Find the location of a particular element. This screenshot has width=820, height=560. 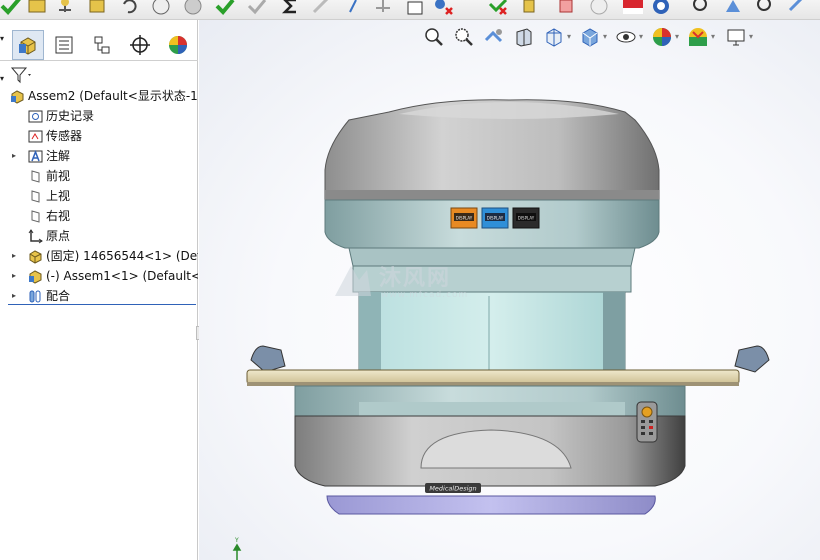

tree-item-history: 历史记录 is located at coordinates (99, 116).